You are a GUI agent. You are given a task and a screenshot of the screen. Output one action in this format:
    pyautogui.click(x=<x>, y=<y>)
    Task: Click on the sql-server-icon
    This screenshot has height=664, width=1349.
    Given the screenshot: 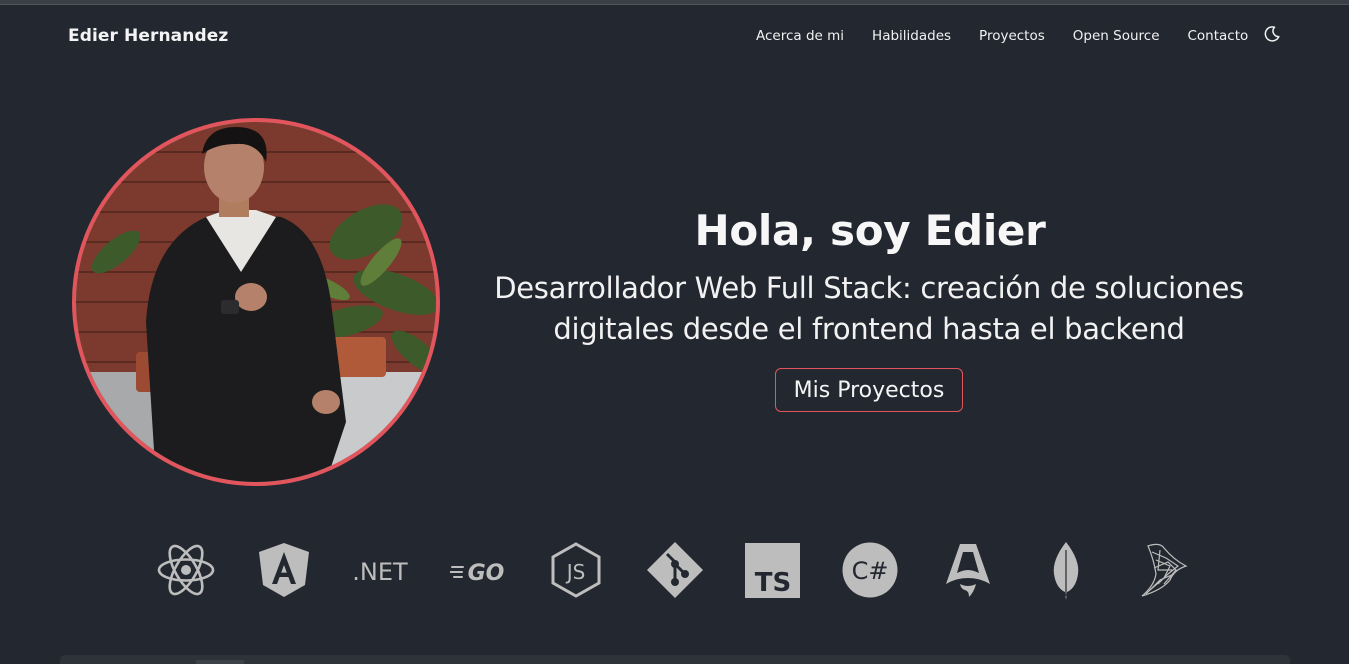 What is the action you would take?
    pyautogui.click(x=1164, y=570)
    